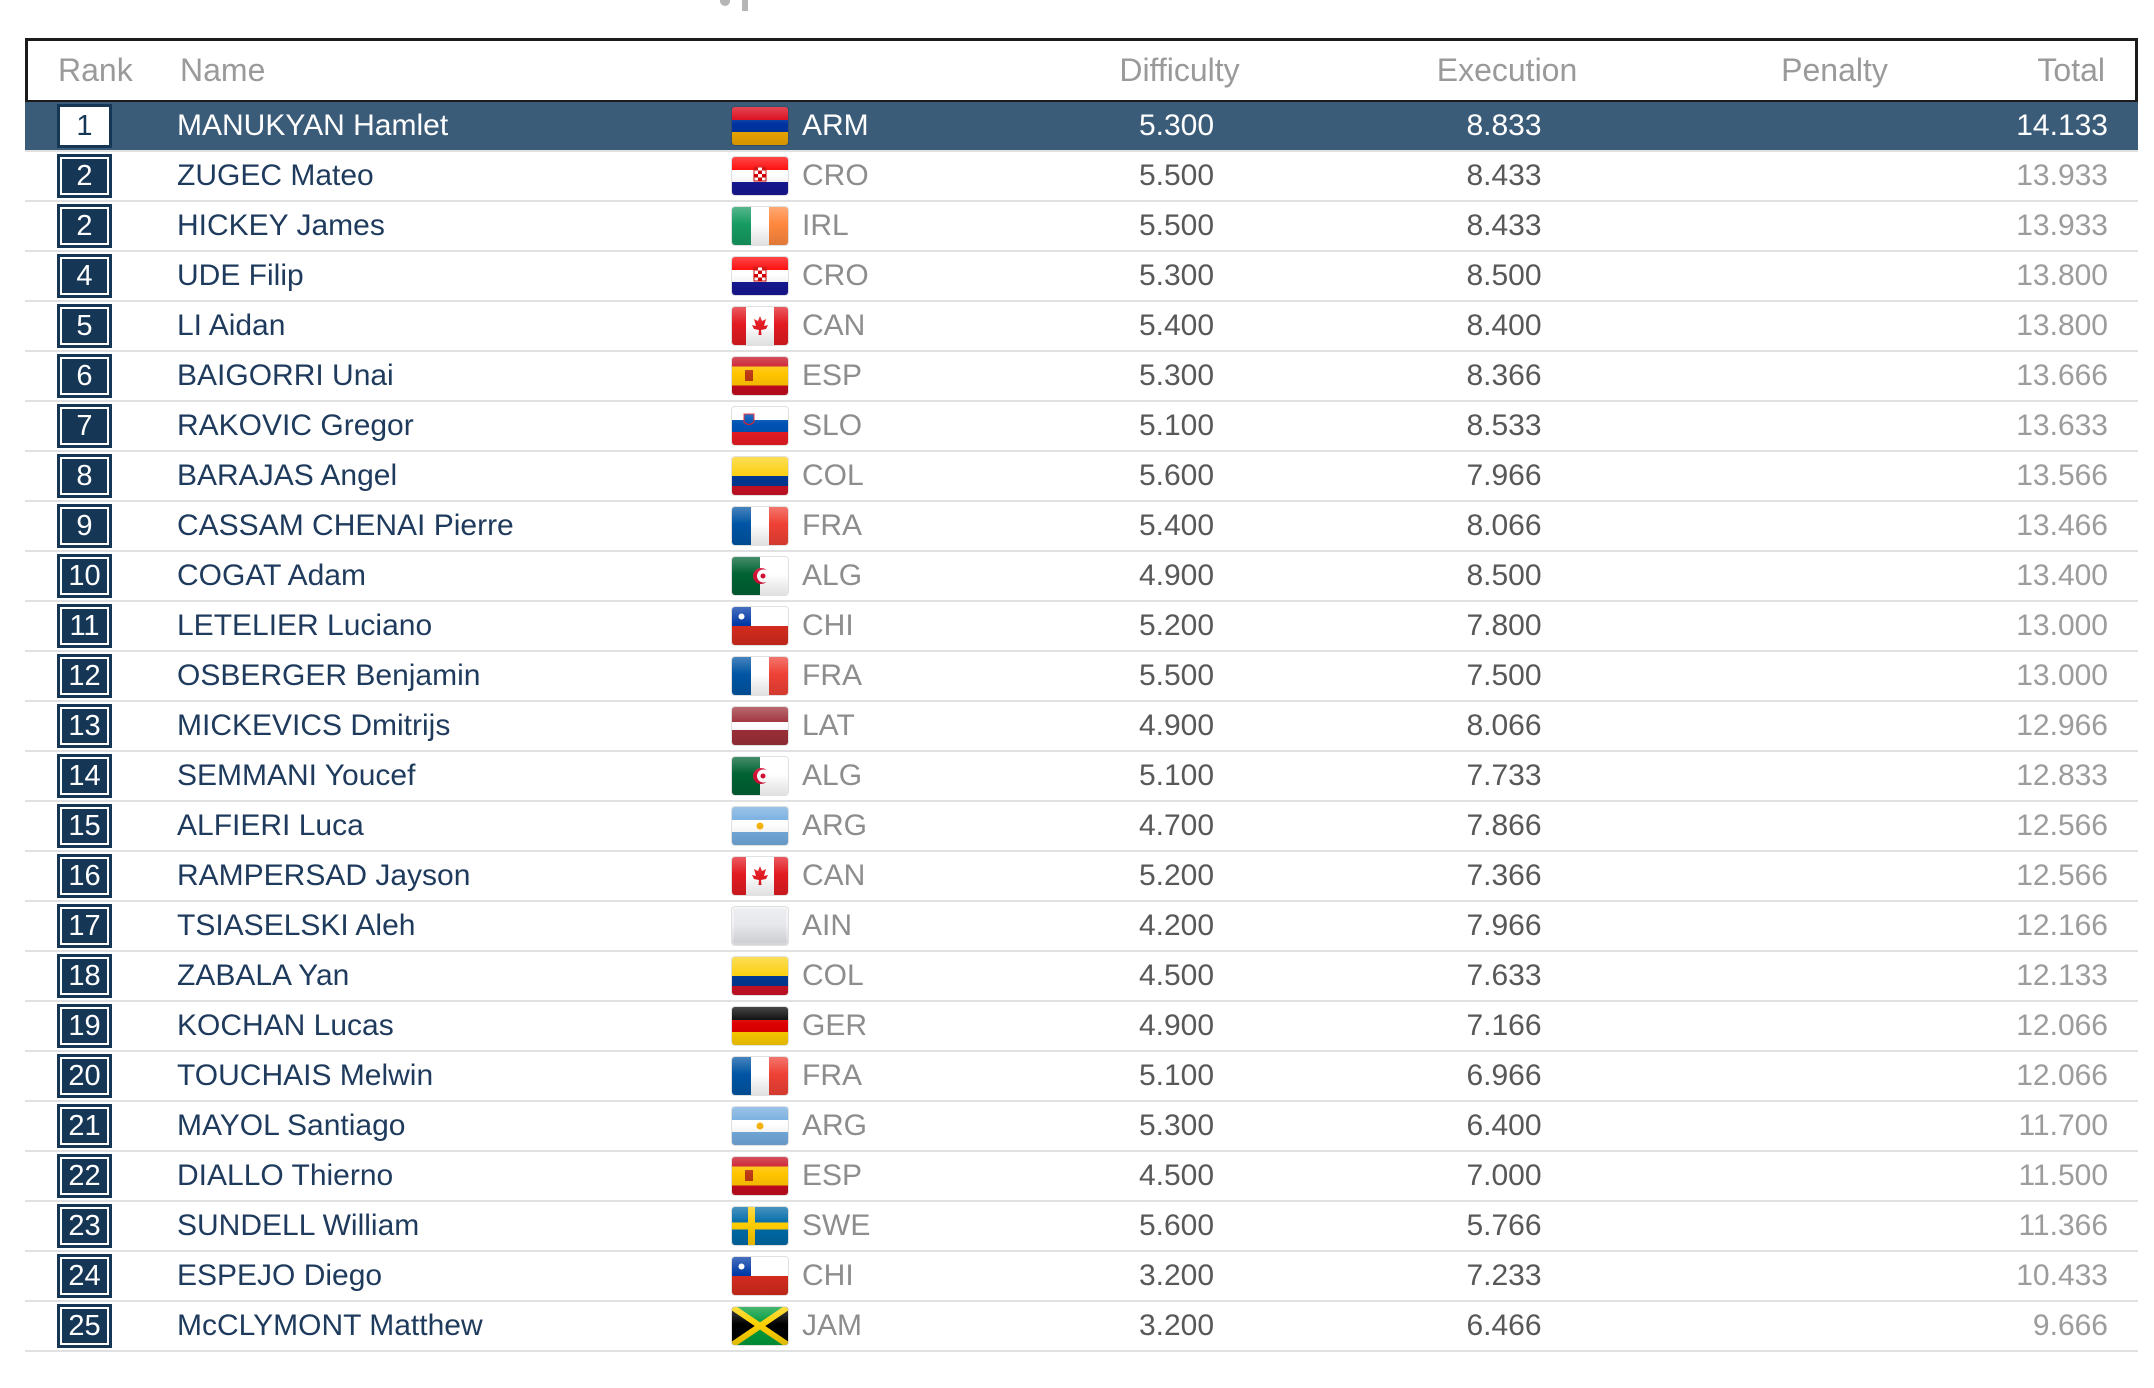 The height and width of the screenshot is (1388, 2154). What do you see at coordinates (1081, 177) in the screenshot?
I see `table-row: 2 ZUGEC Mateo CRO 5.500 8.433 13.933` at bounding box center [1081, 177].